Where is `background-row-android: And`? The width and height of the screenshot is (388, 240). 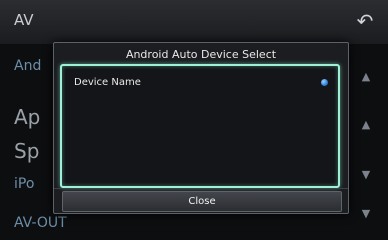
background-row-android: And is located at coordinates (28, 66).